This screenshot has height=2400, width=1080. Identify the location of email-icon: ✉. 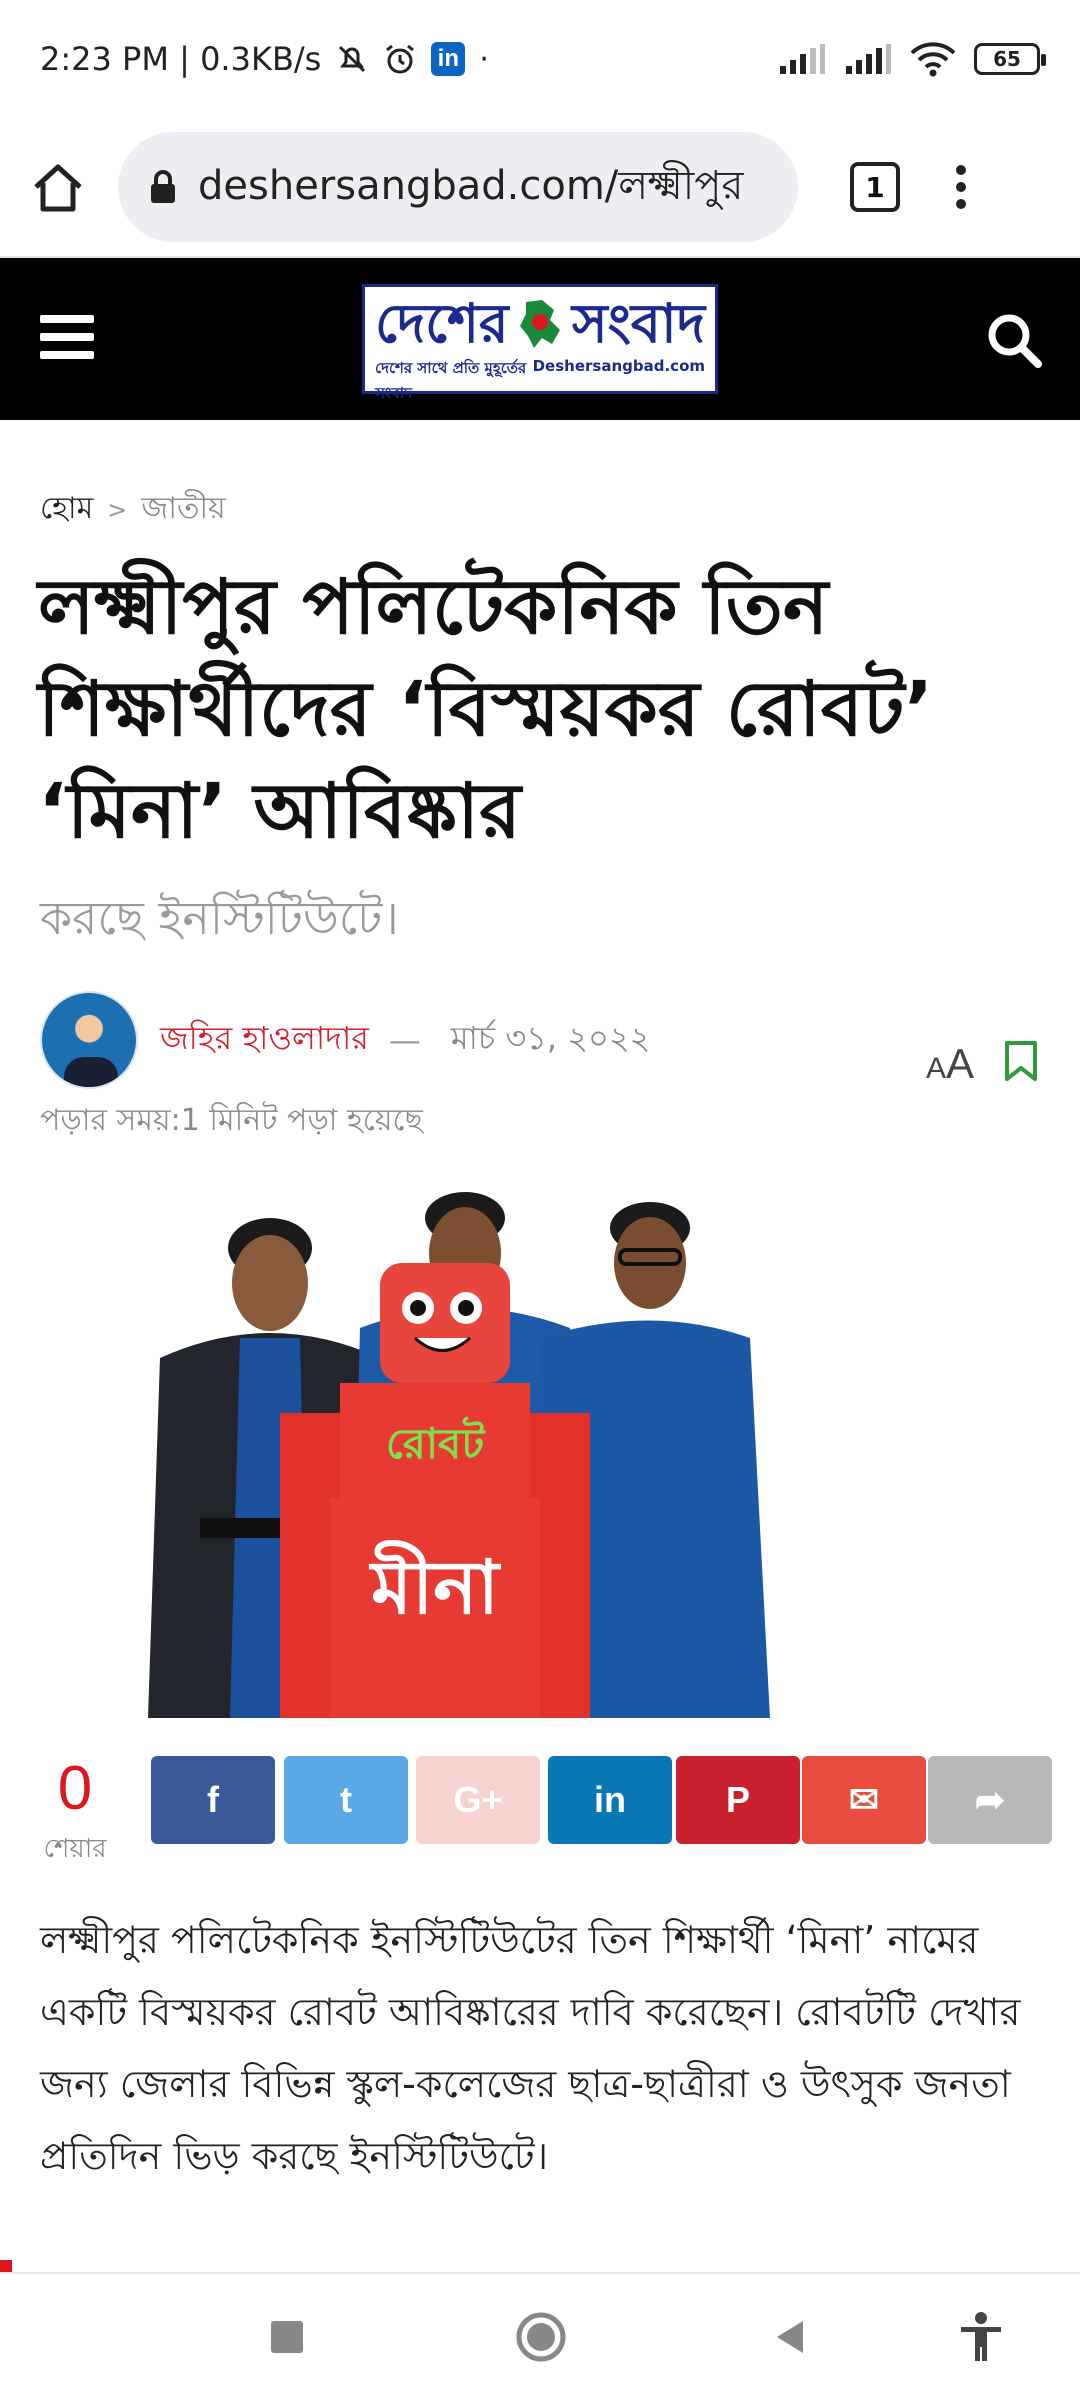
(864, 1799).